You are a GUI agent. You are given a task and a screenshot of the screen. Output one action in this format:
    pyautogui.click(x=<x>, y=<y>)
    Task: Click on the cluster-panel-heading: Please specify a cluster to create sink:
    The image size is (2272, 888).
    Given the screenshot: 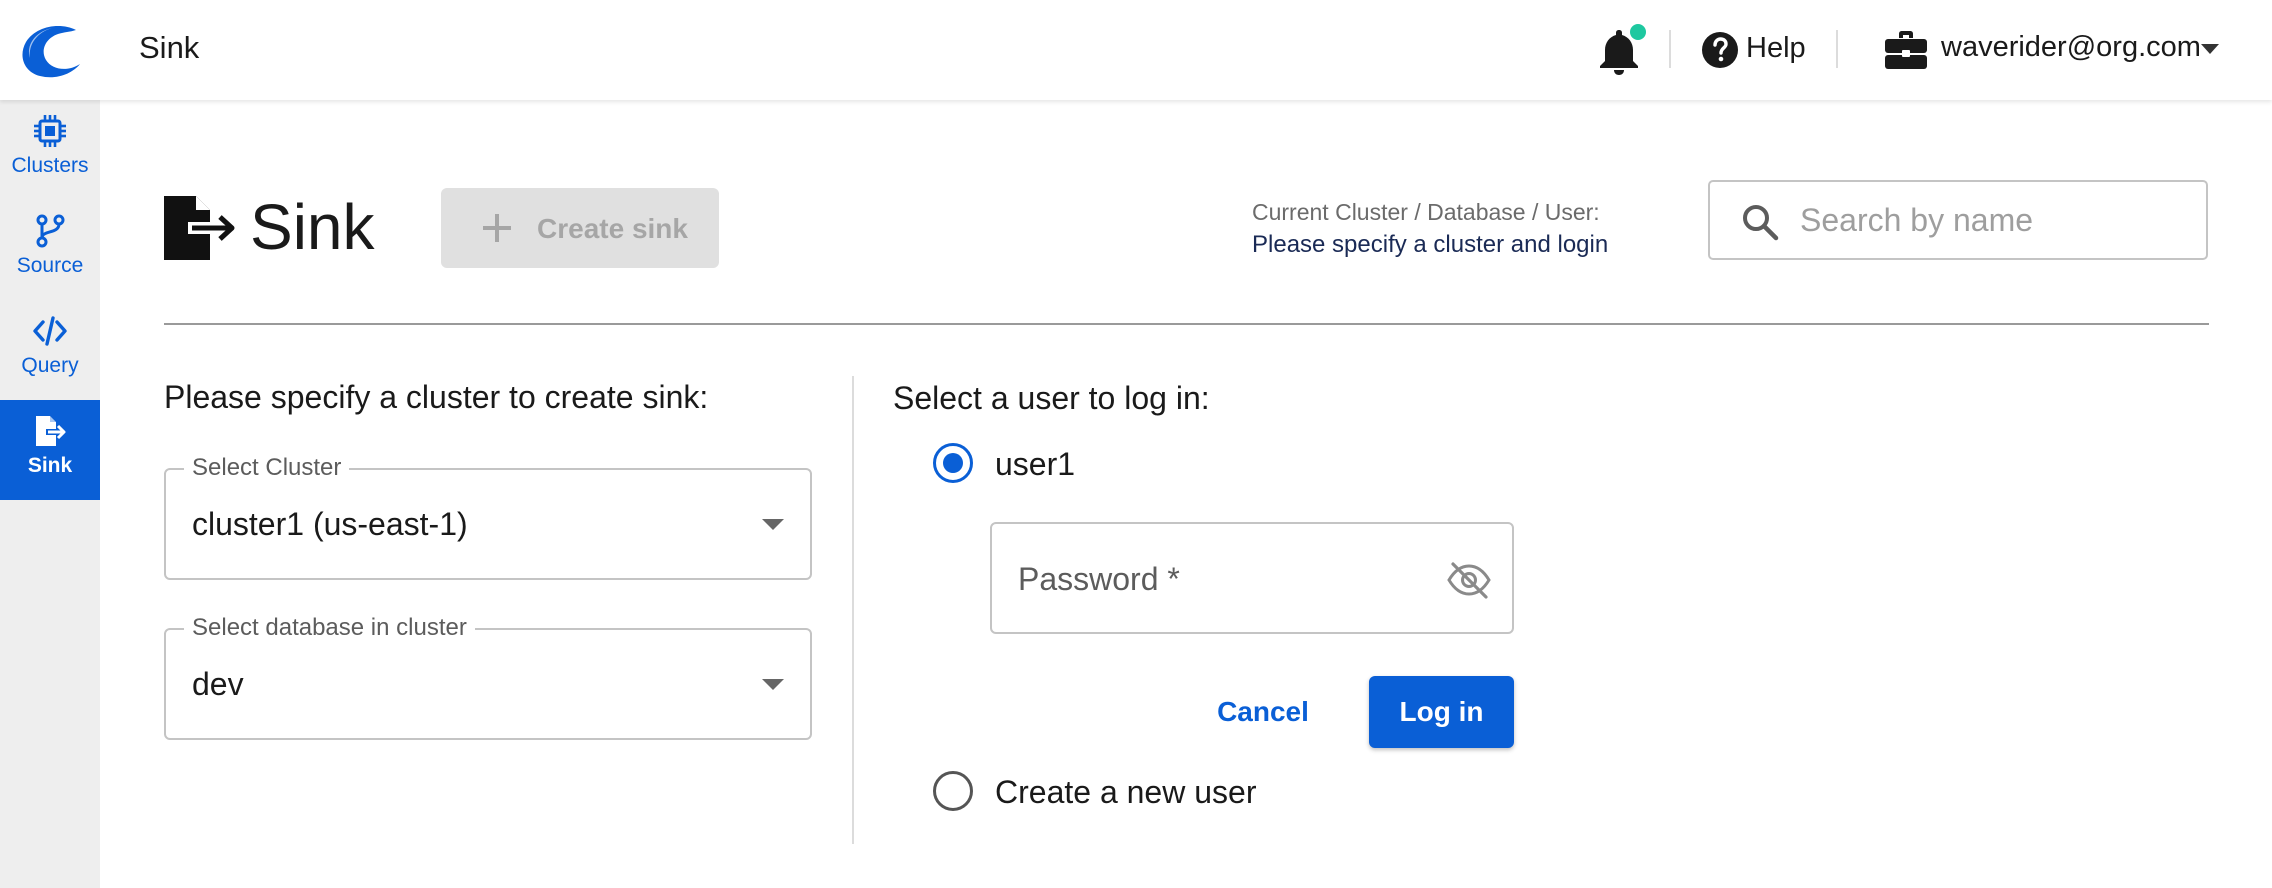 What is the action you would take?
    pyautogui.click(x=436, y=397)
    